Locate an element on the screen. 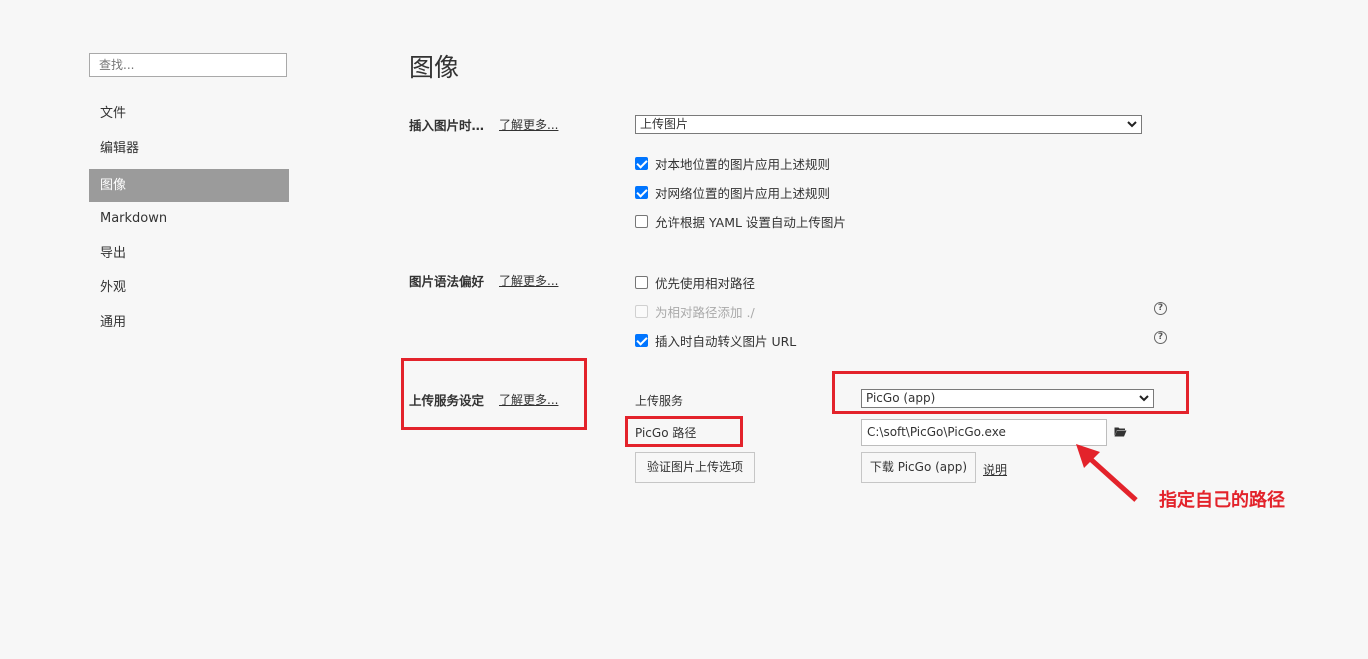  sidebar-item-markdown: Markdown is located at coordinates (189, 218).